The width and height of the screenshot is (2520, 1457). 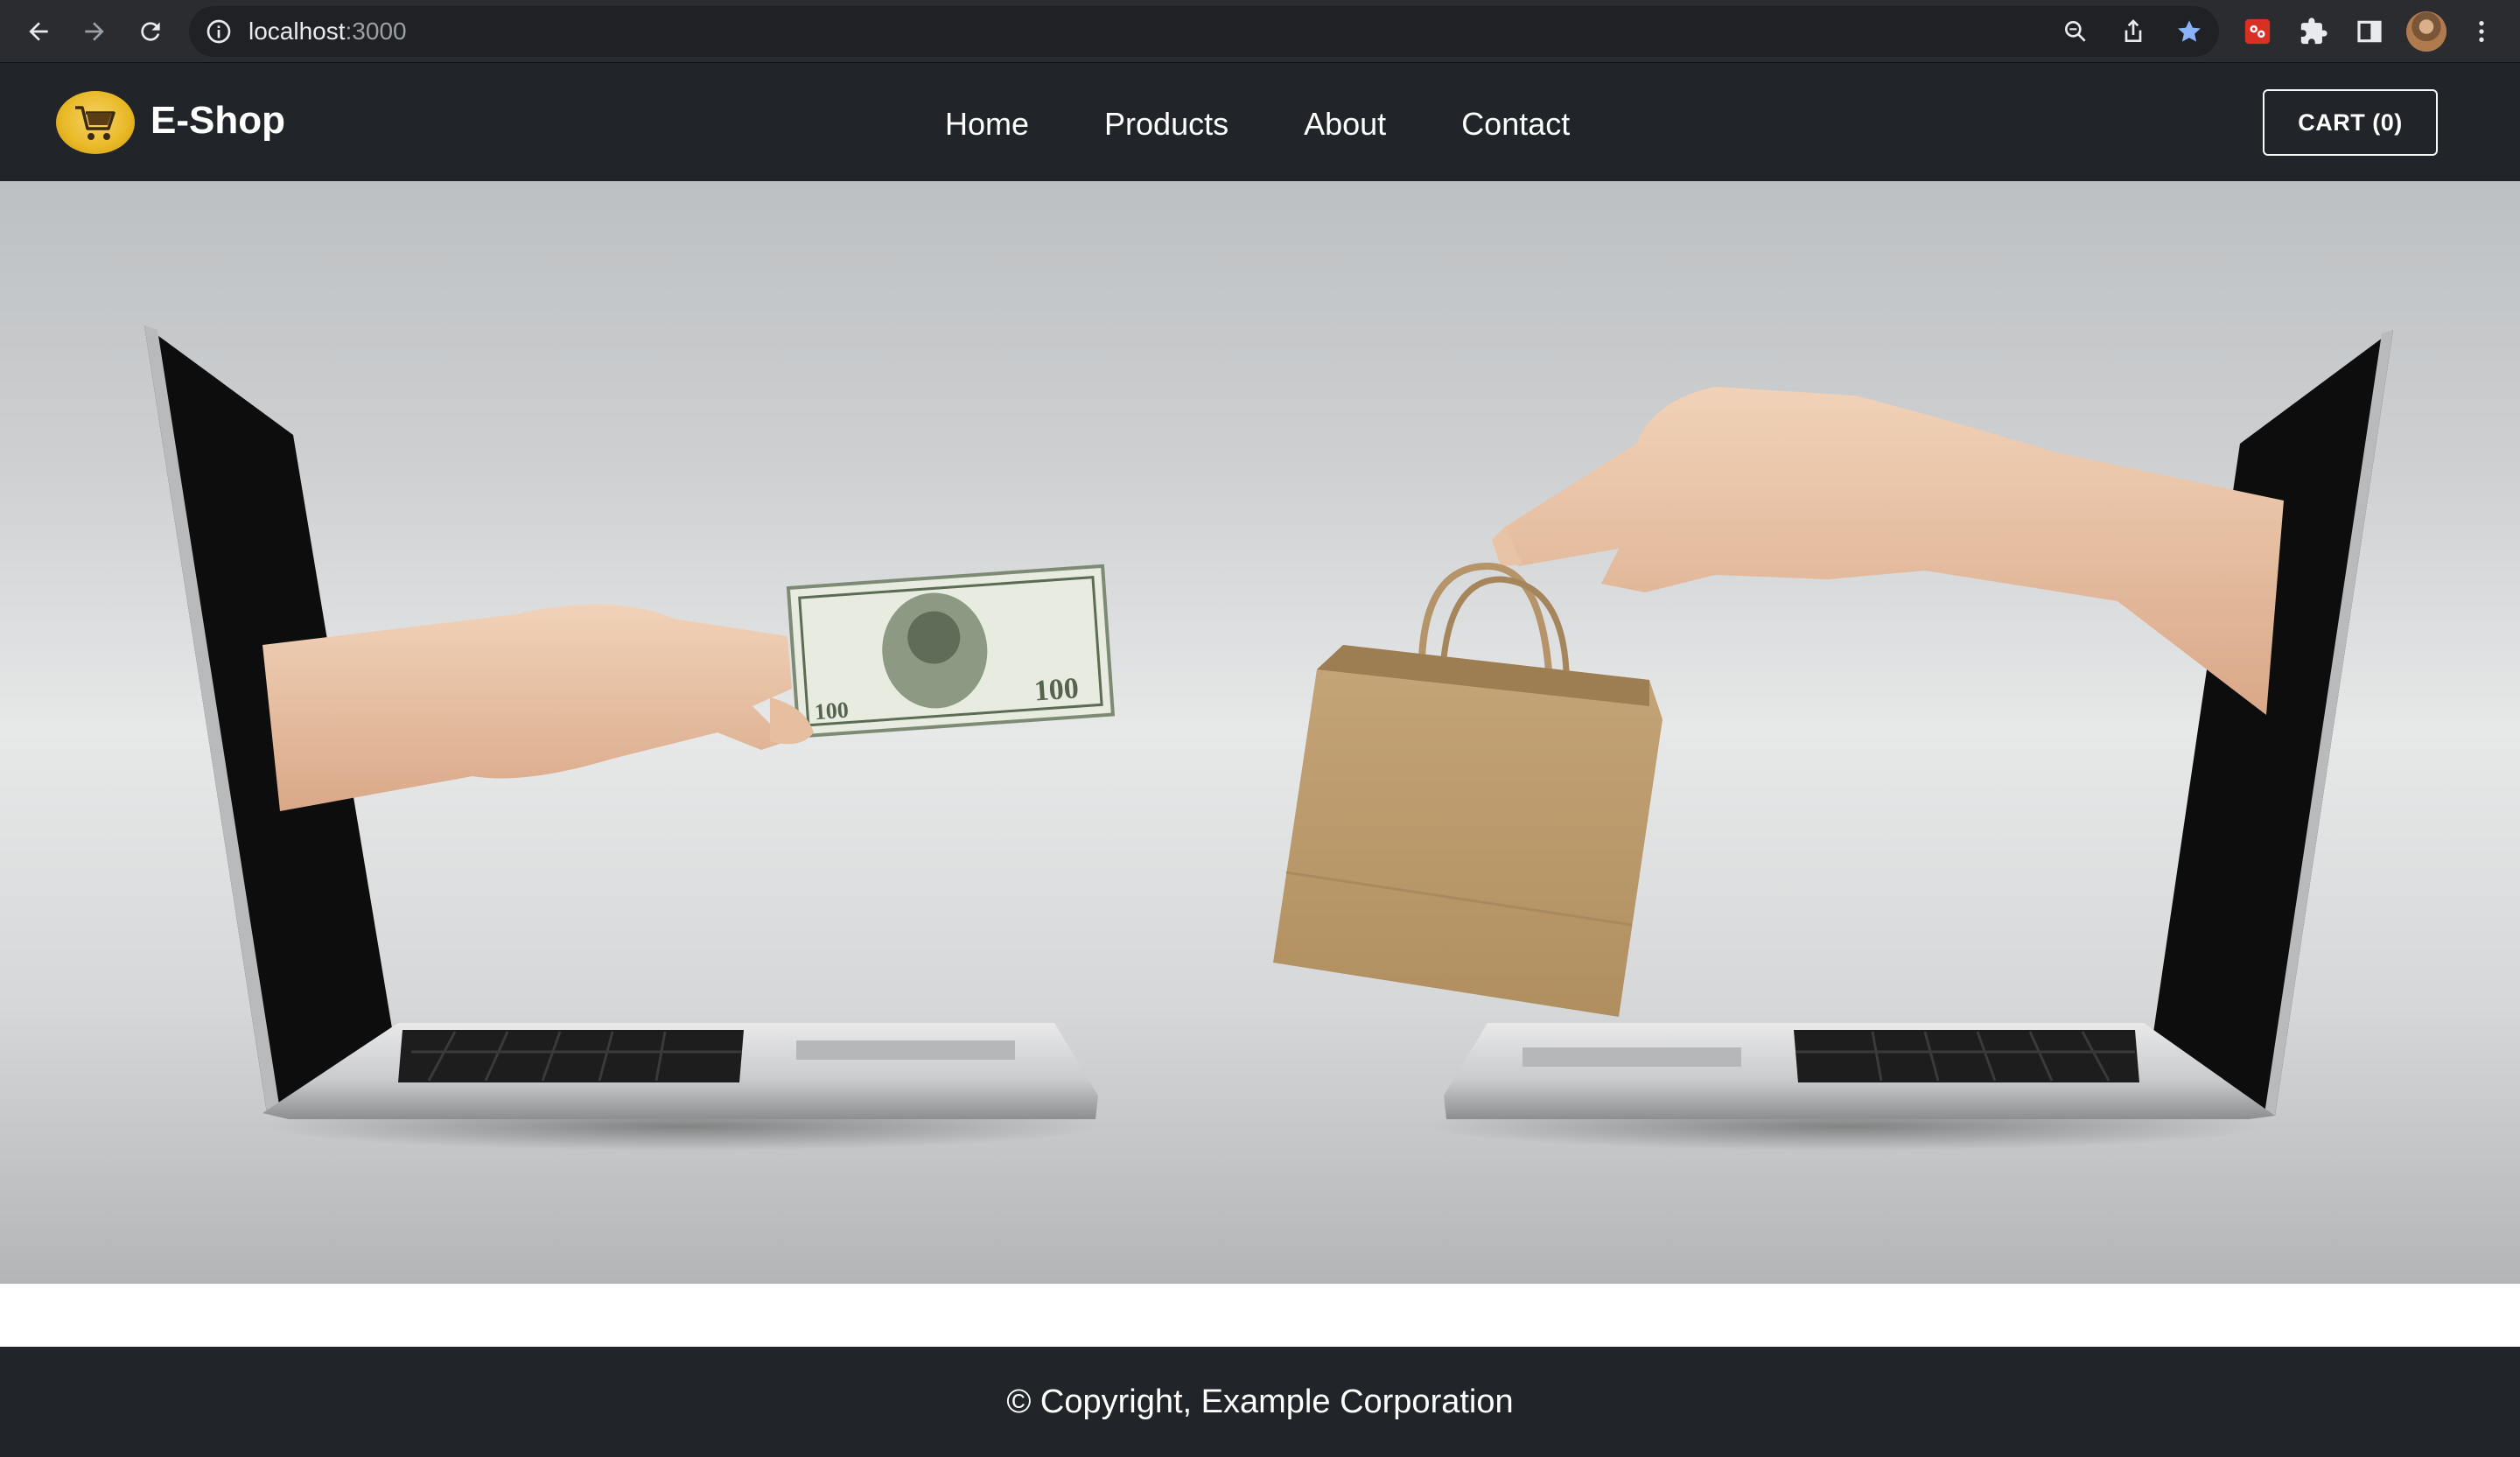 What do you see at coordinates (297, 31) in the screenshot?
I see `url-host: localhost` at bounding box center [297, 31].